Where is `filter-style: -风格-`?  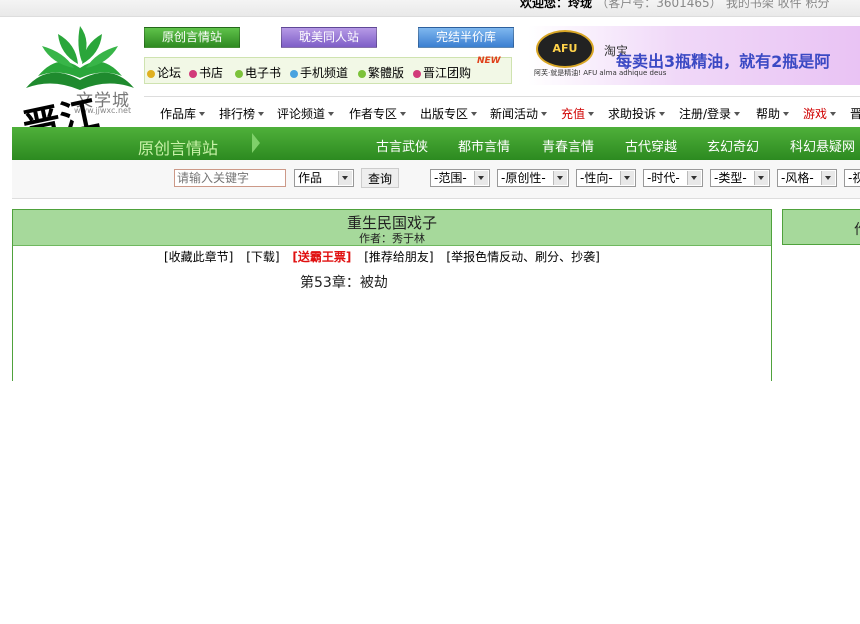 filter-style: -风格- is located at coordinates (807, 178).